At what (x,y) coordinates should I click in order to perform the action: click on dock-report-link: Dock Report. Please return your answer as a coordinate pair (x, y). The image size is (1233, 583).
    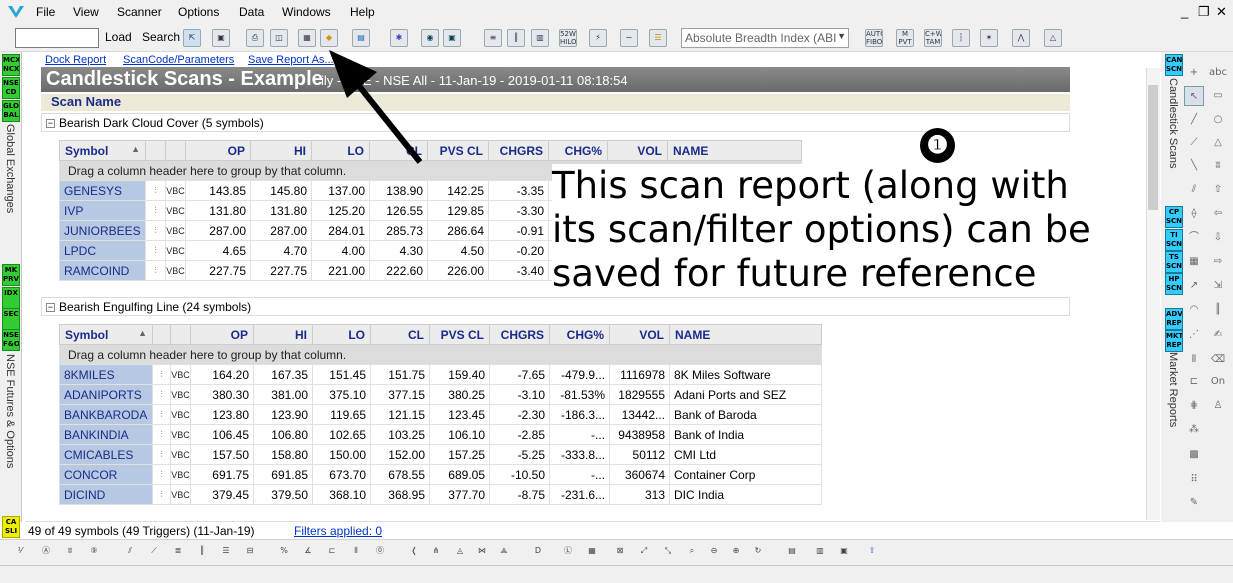
    Looking at the image, I should click on (75, 60).